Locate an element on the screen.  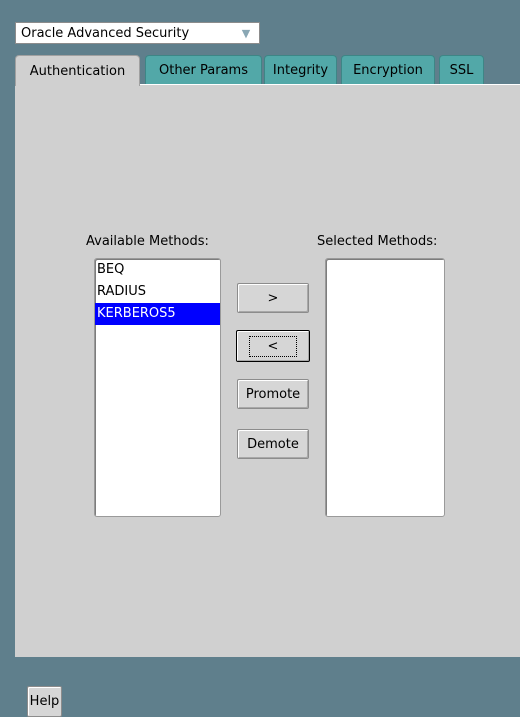
tab-label: Encryption is located at coordinates (388, 70).